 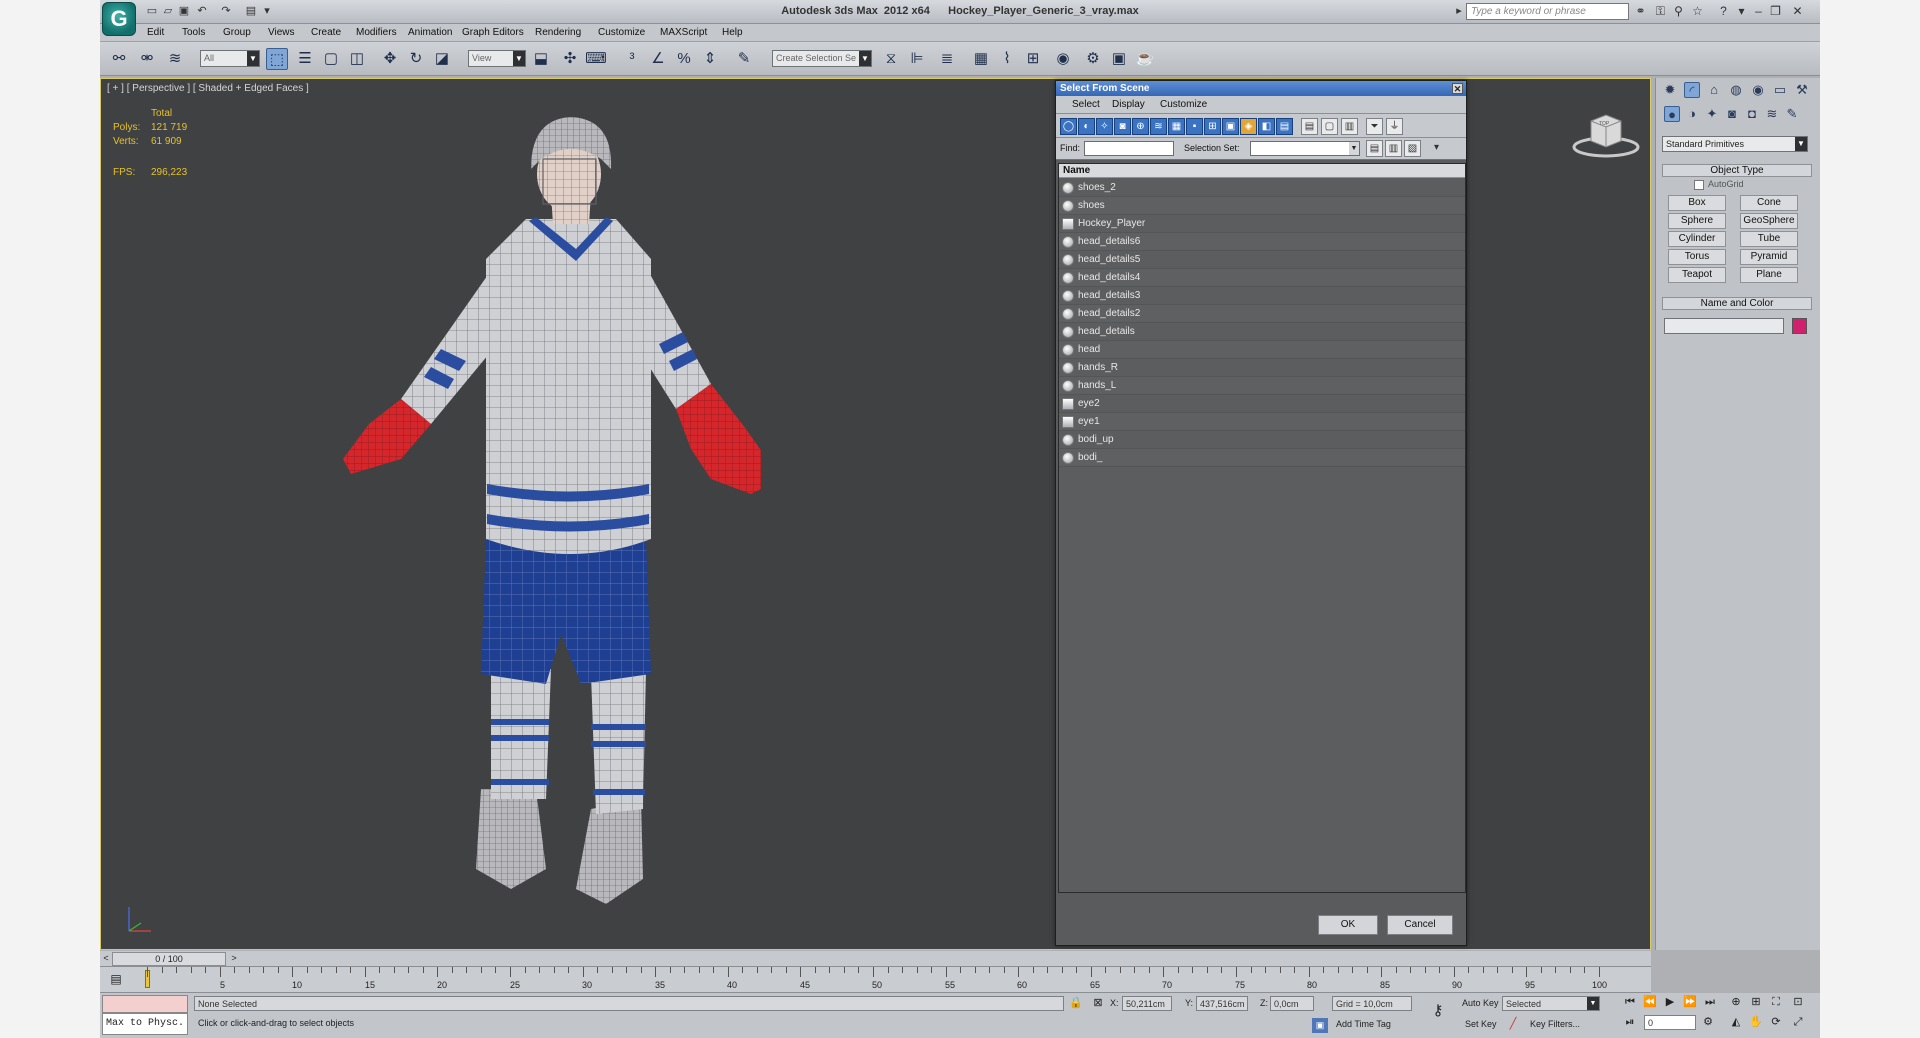 What do you see at coordinates (493, 32) in the screenshot?
I see `menu-graph-editors: Graph Editors` at bounding box center [493, 32].